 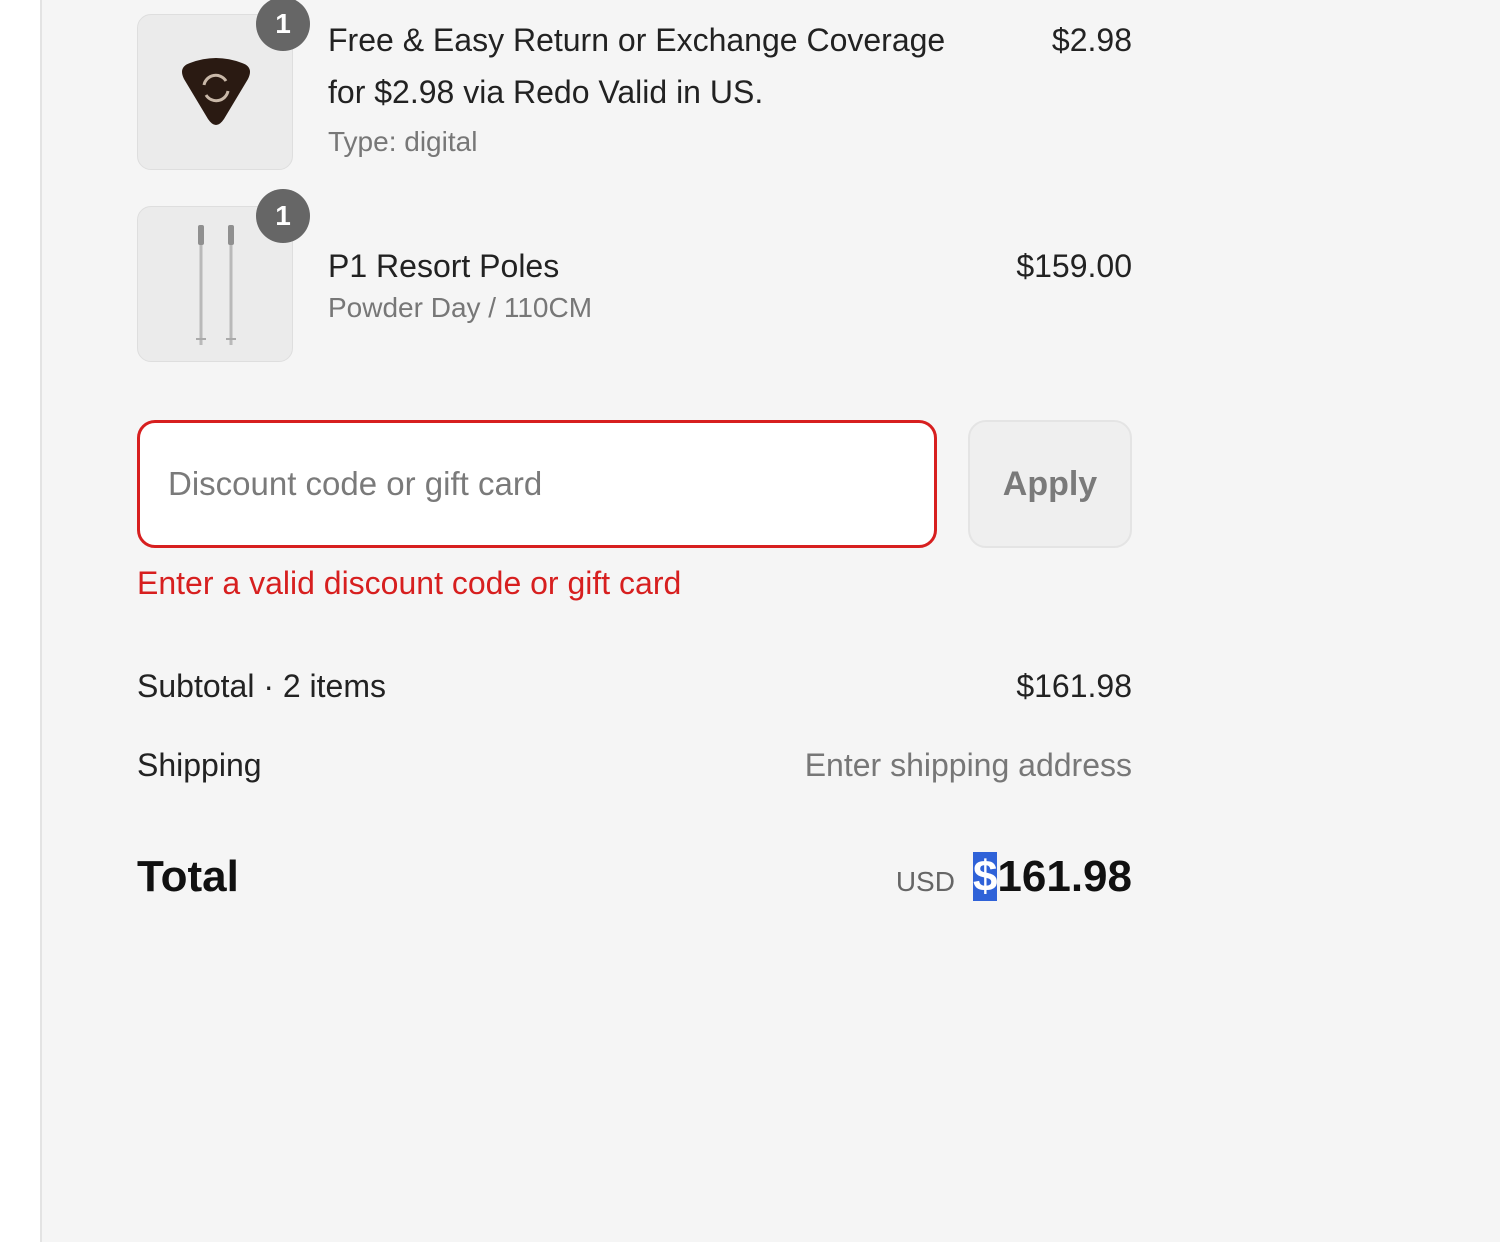 I want to click on shipping-value: Enter shipping address, so click(x=968, y=765).